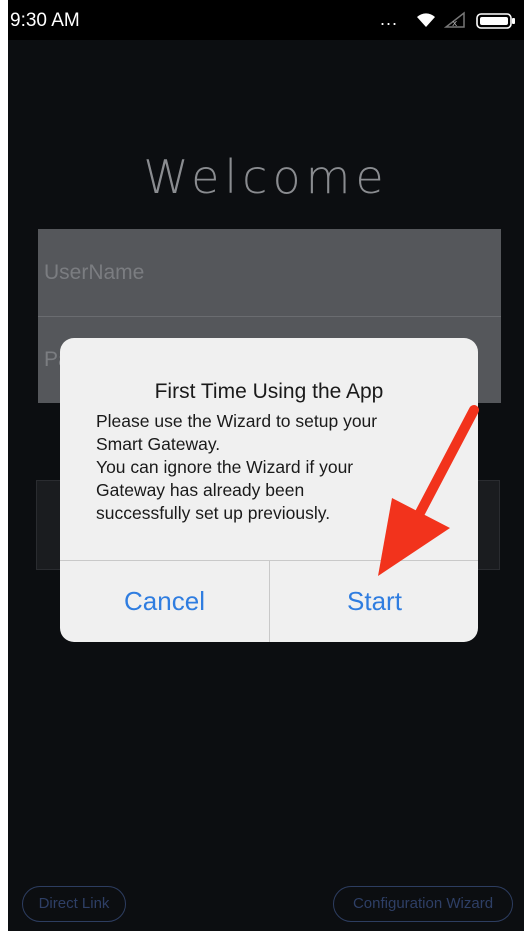  What do you see at coordinates (269, 272) in the screenshot?
I see `username-input` at bounding box center [269, 272].